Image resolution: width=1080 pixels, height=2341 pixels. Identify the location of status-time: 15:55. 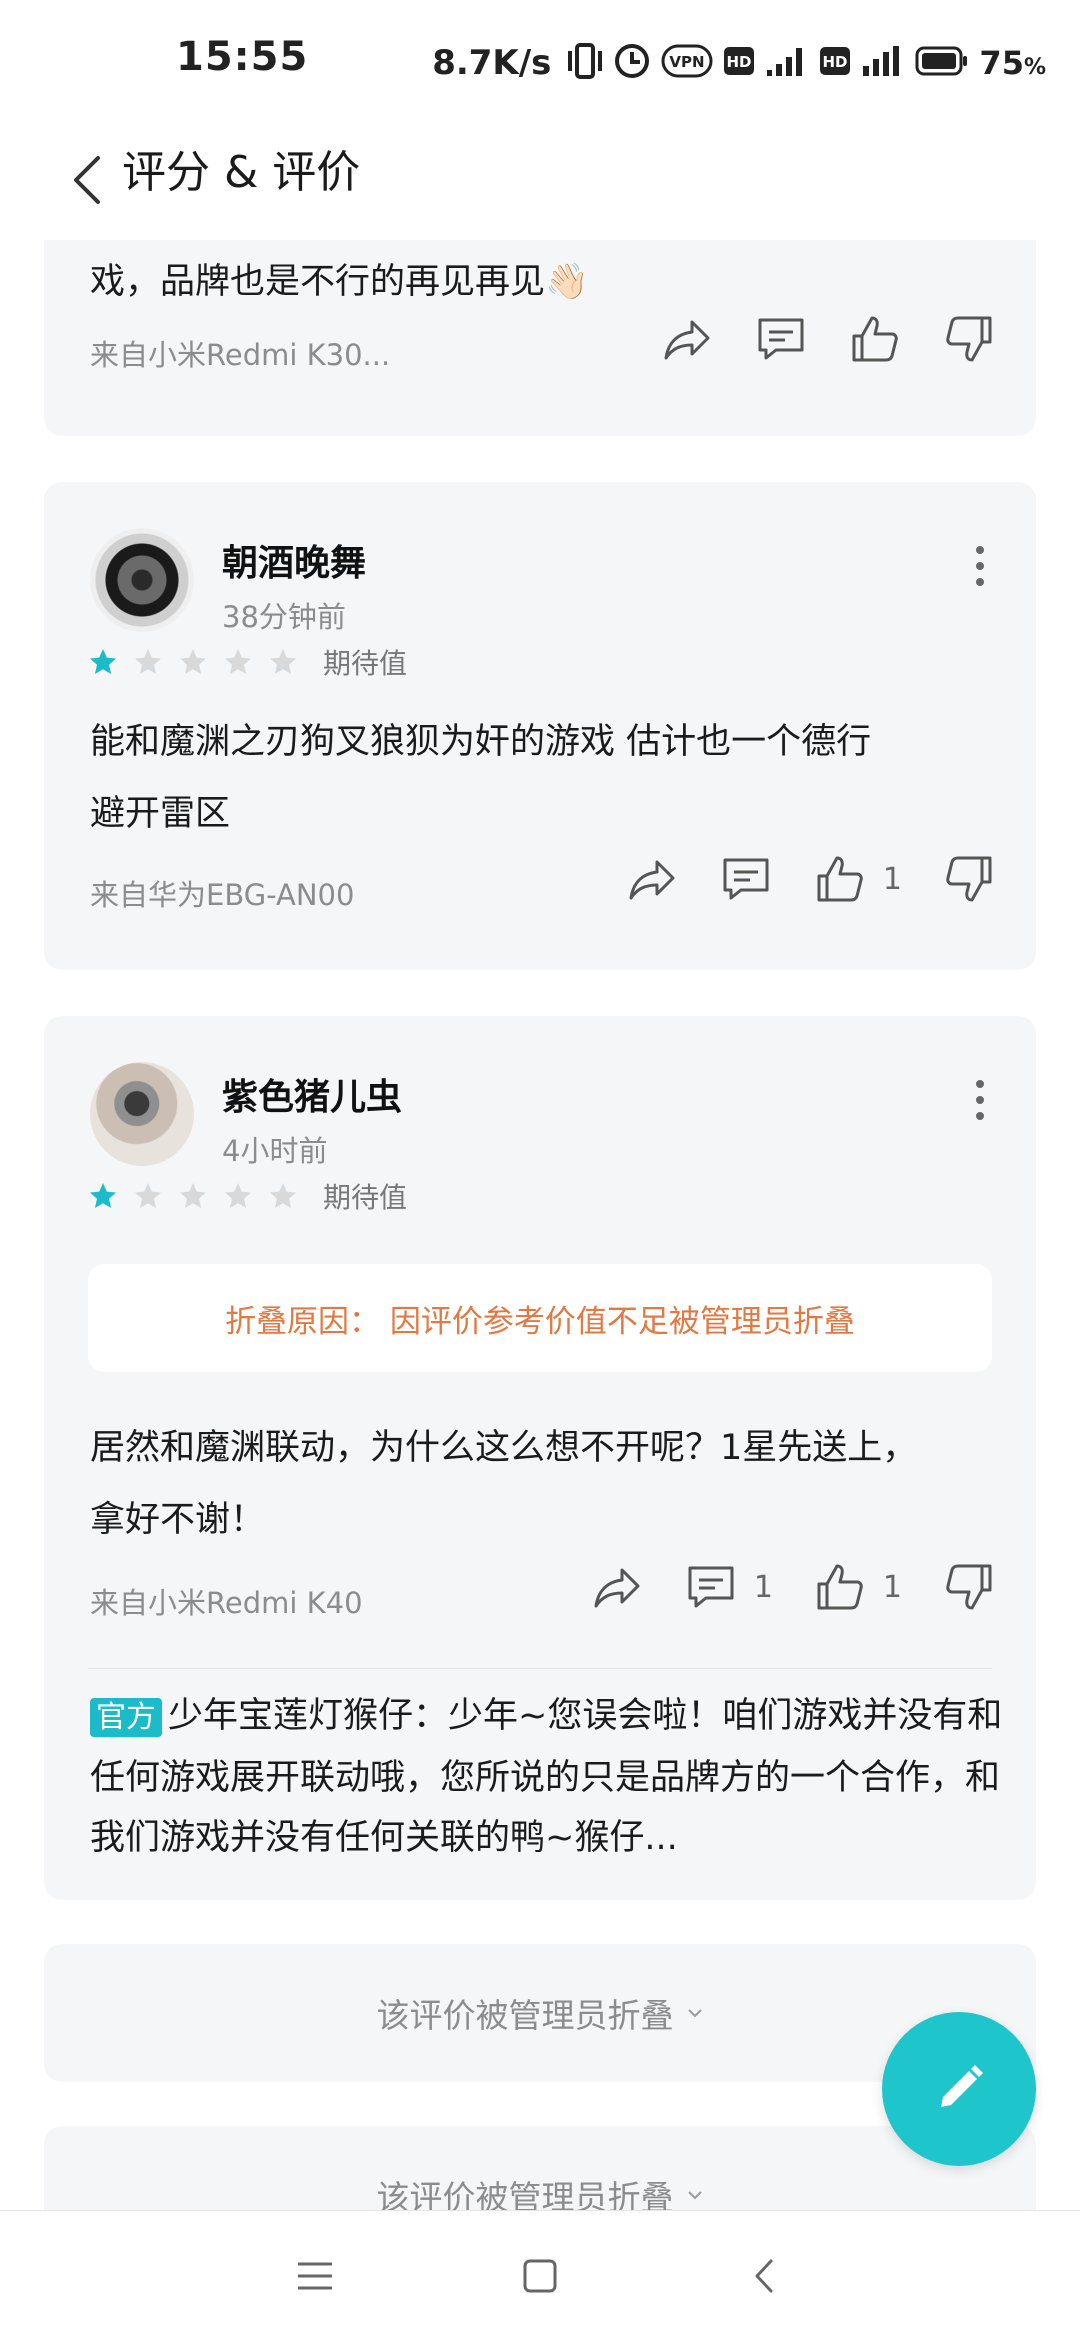
(242, 57).